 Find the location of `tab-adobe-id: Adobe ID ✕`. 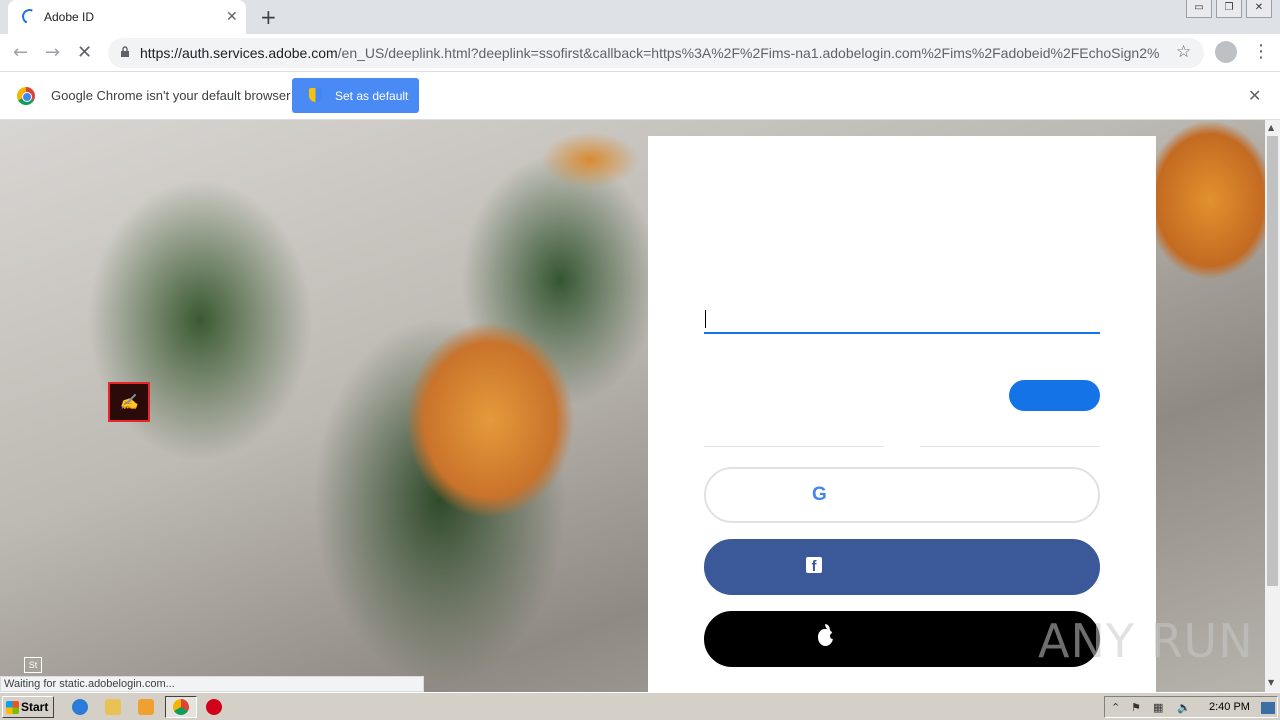

tab-adobe-id: Adobe ID ✕ is located at coordinates (127, 17).